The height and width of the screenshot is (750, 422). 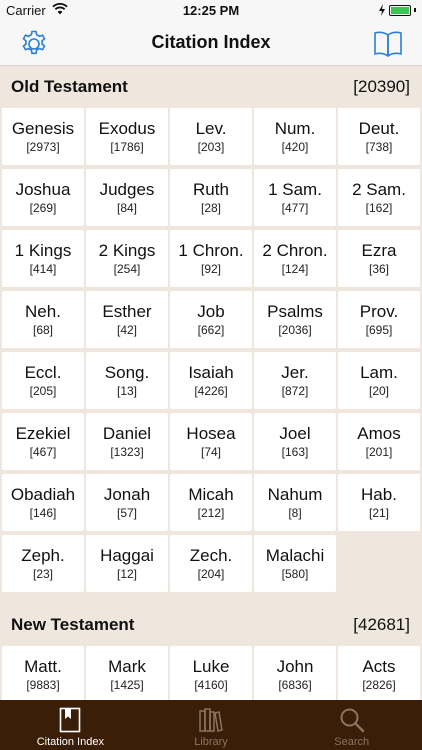 What do you see at coordinates (211, 319) in the screenshot?
I see `book-cell: Job [662]` at bounding box center [211, 319].